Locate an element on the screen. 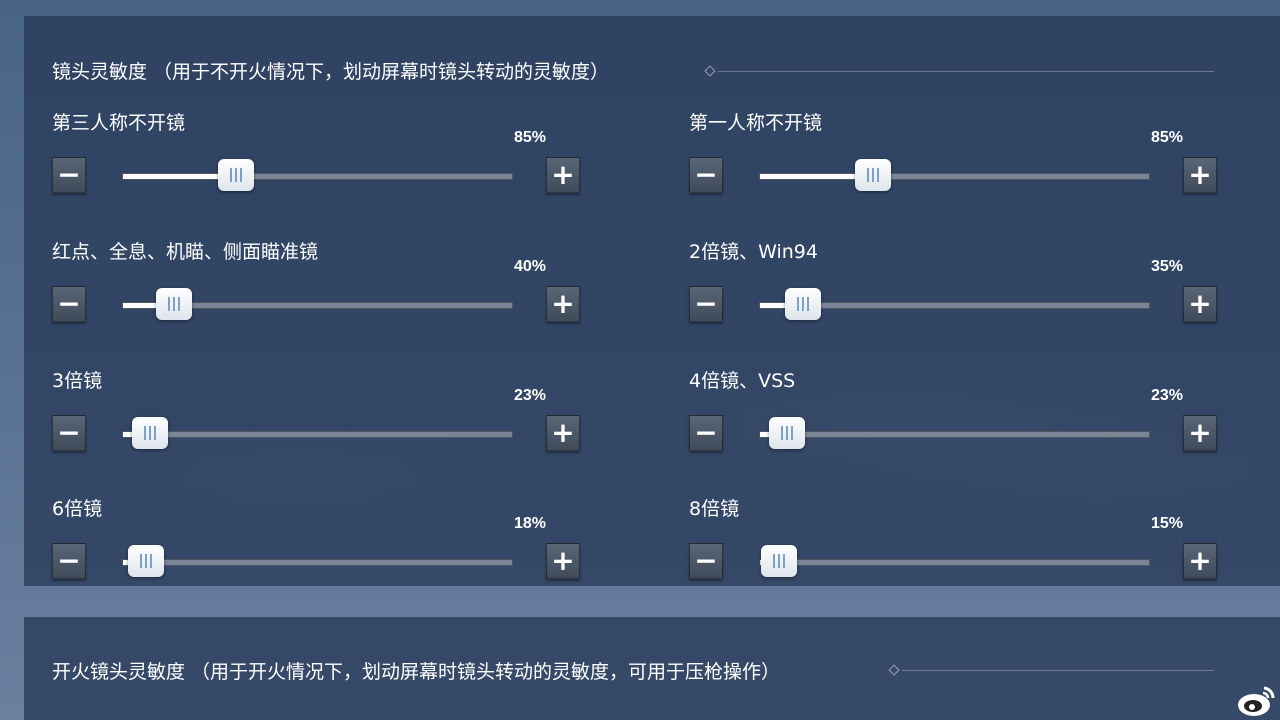 This screenshot has width=1280, height=720. sensitivity-row: 第一人称不开镜 85% − + is located at coordinates (939, 163).